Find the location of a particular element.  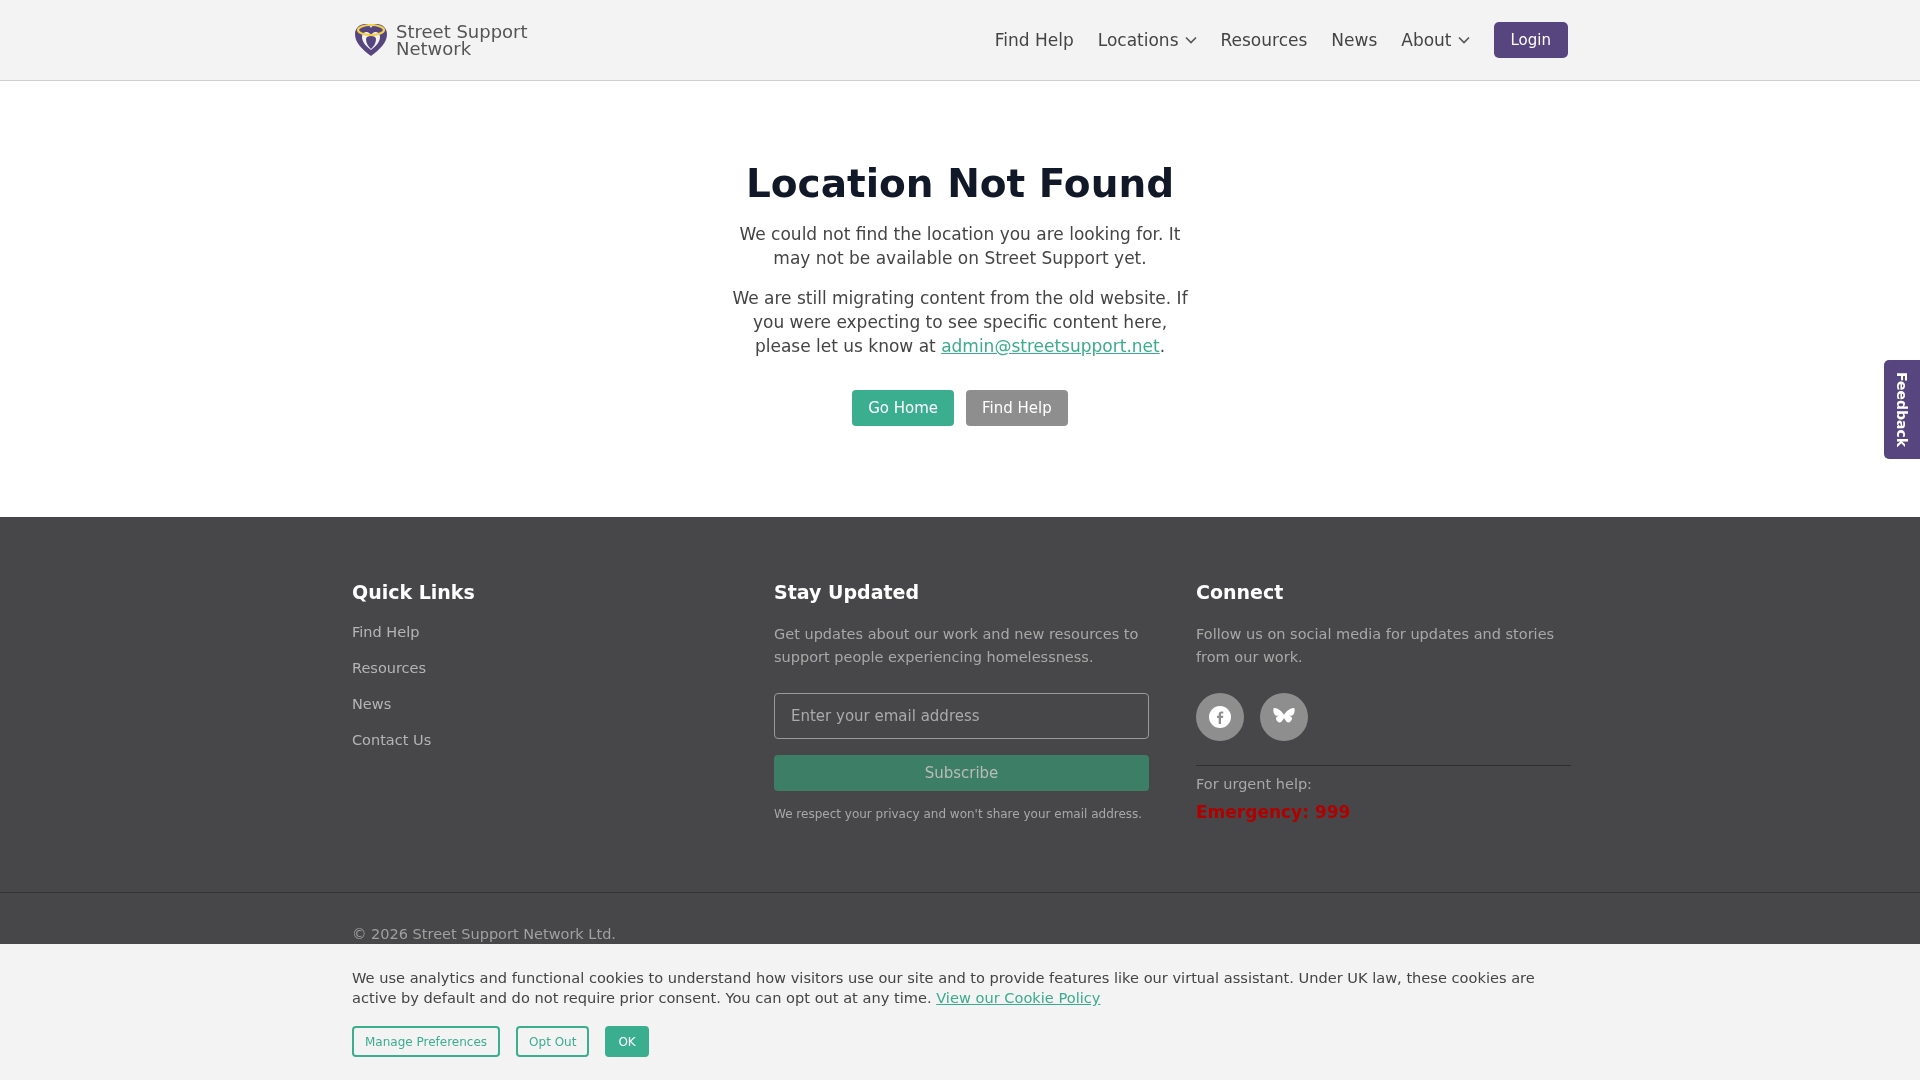

nav-link: About is located at coordinates (1435, 40).